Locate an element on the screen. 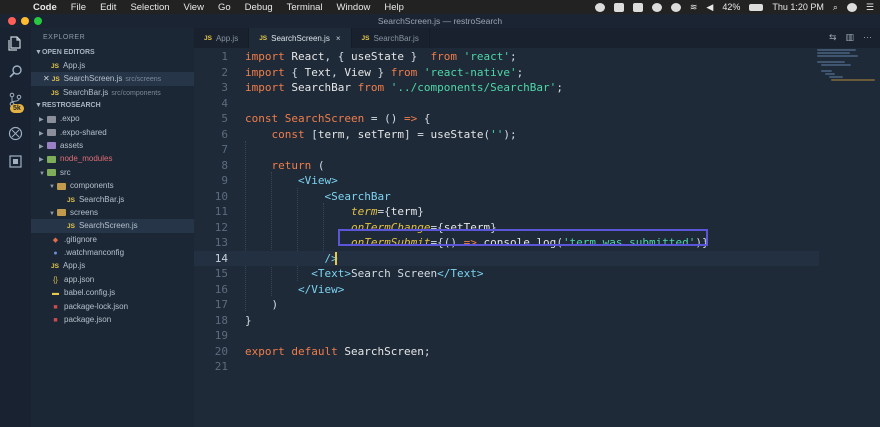  notification-center-icon: ☰ is located at coordinates (870, 7).